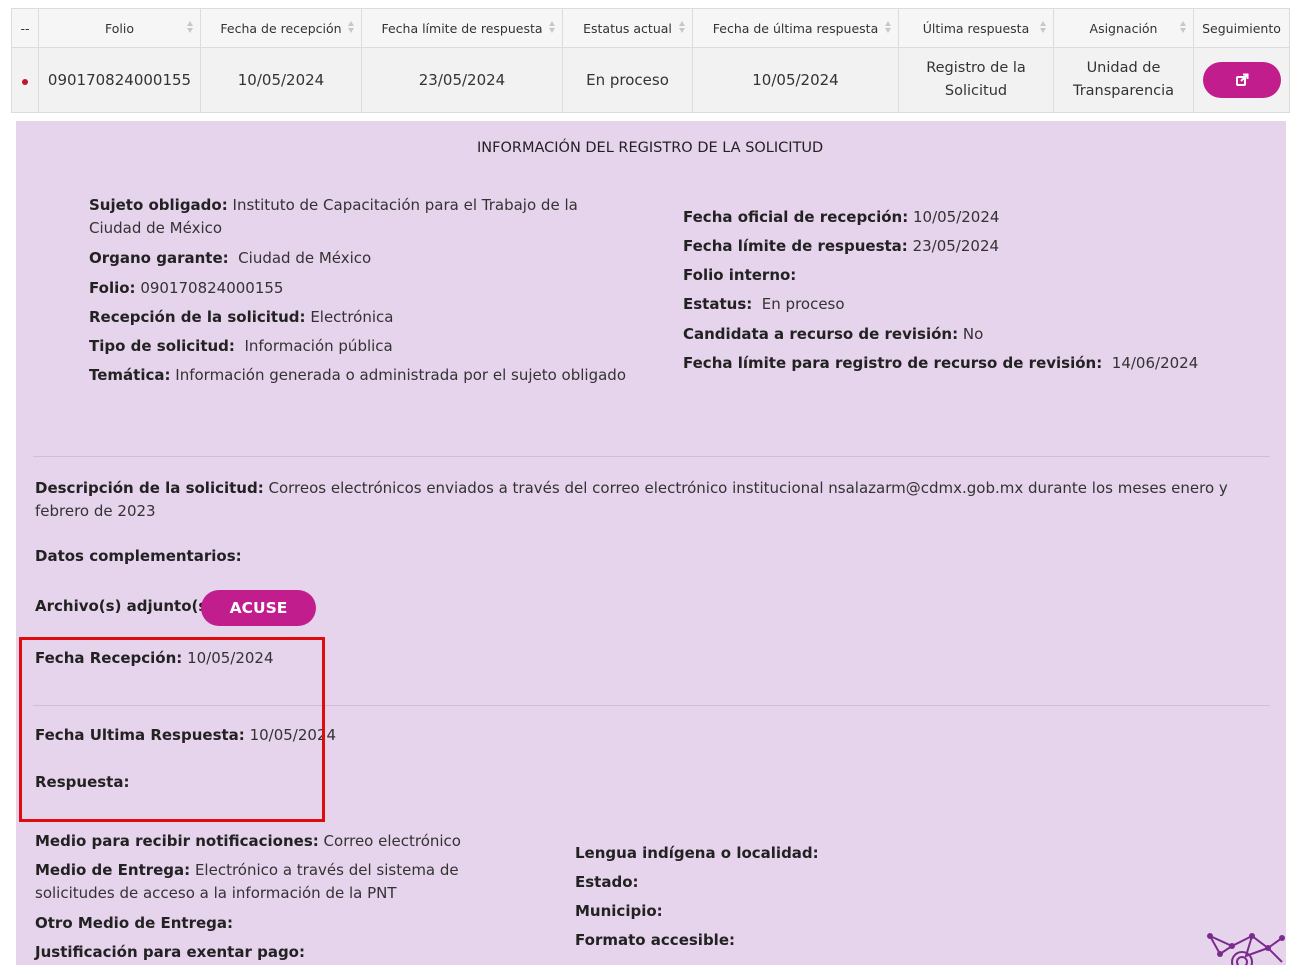  What do you see at coordinates (1123, 91) in the screenshot?
I see `asignacion-line: Transparencia` at bounding box center [1123, 91].